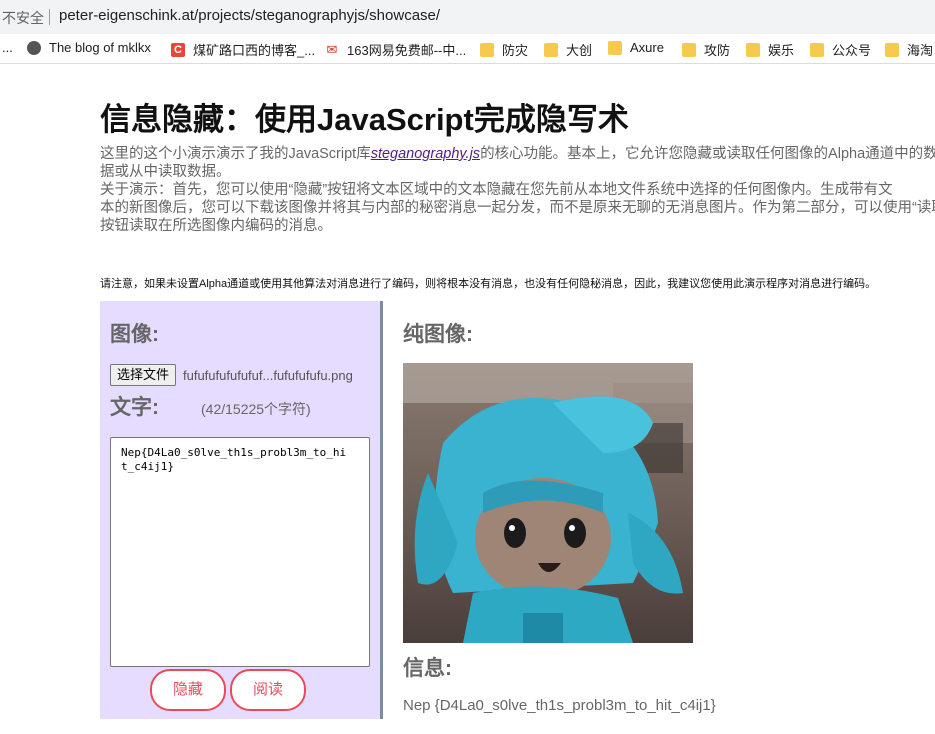 The width and height of the screenshot is (935, 734). Describe the element at coordinates (332, 49) in the screenshot. I see `mail-icon: ✉` at that location.